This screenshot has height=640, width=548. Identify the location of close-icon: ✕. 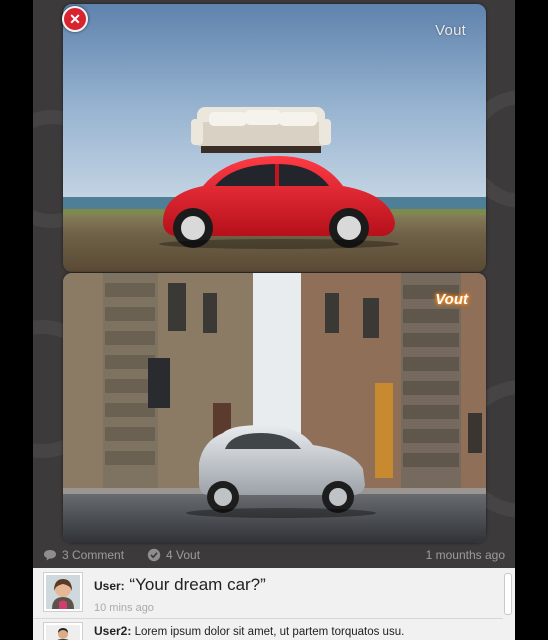
(75, 19).